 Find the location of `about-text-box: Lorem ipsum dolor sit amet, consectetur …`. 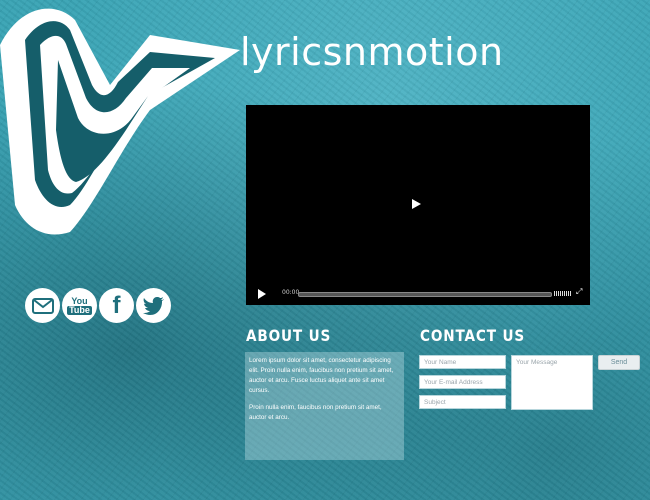

about-text-box: Lorem ipsum dolor sit amet, consectetur … is located at coordinates (324, 406).